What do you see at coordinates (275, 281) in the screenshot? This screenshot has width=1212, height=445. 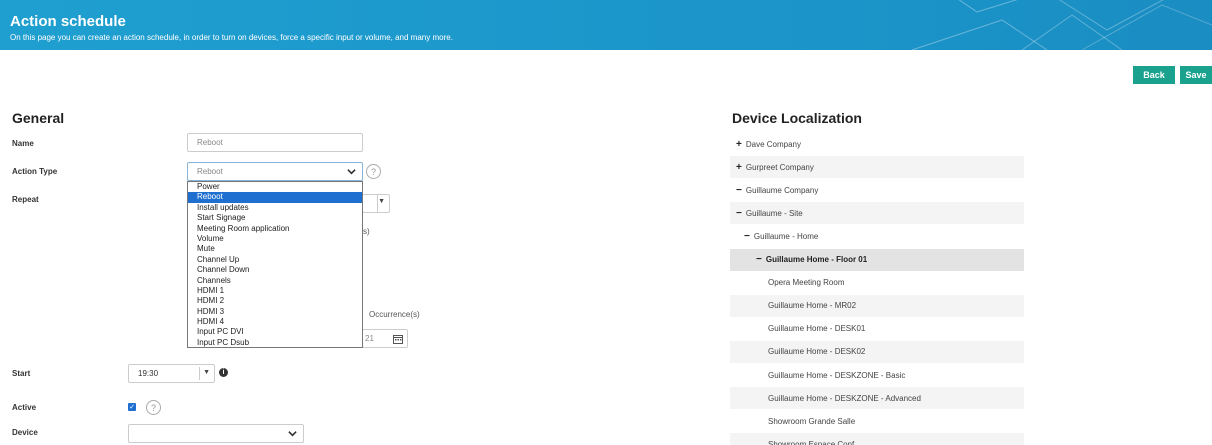 I see `action-option: Channels` at bounding box center [275, 281].